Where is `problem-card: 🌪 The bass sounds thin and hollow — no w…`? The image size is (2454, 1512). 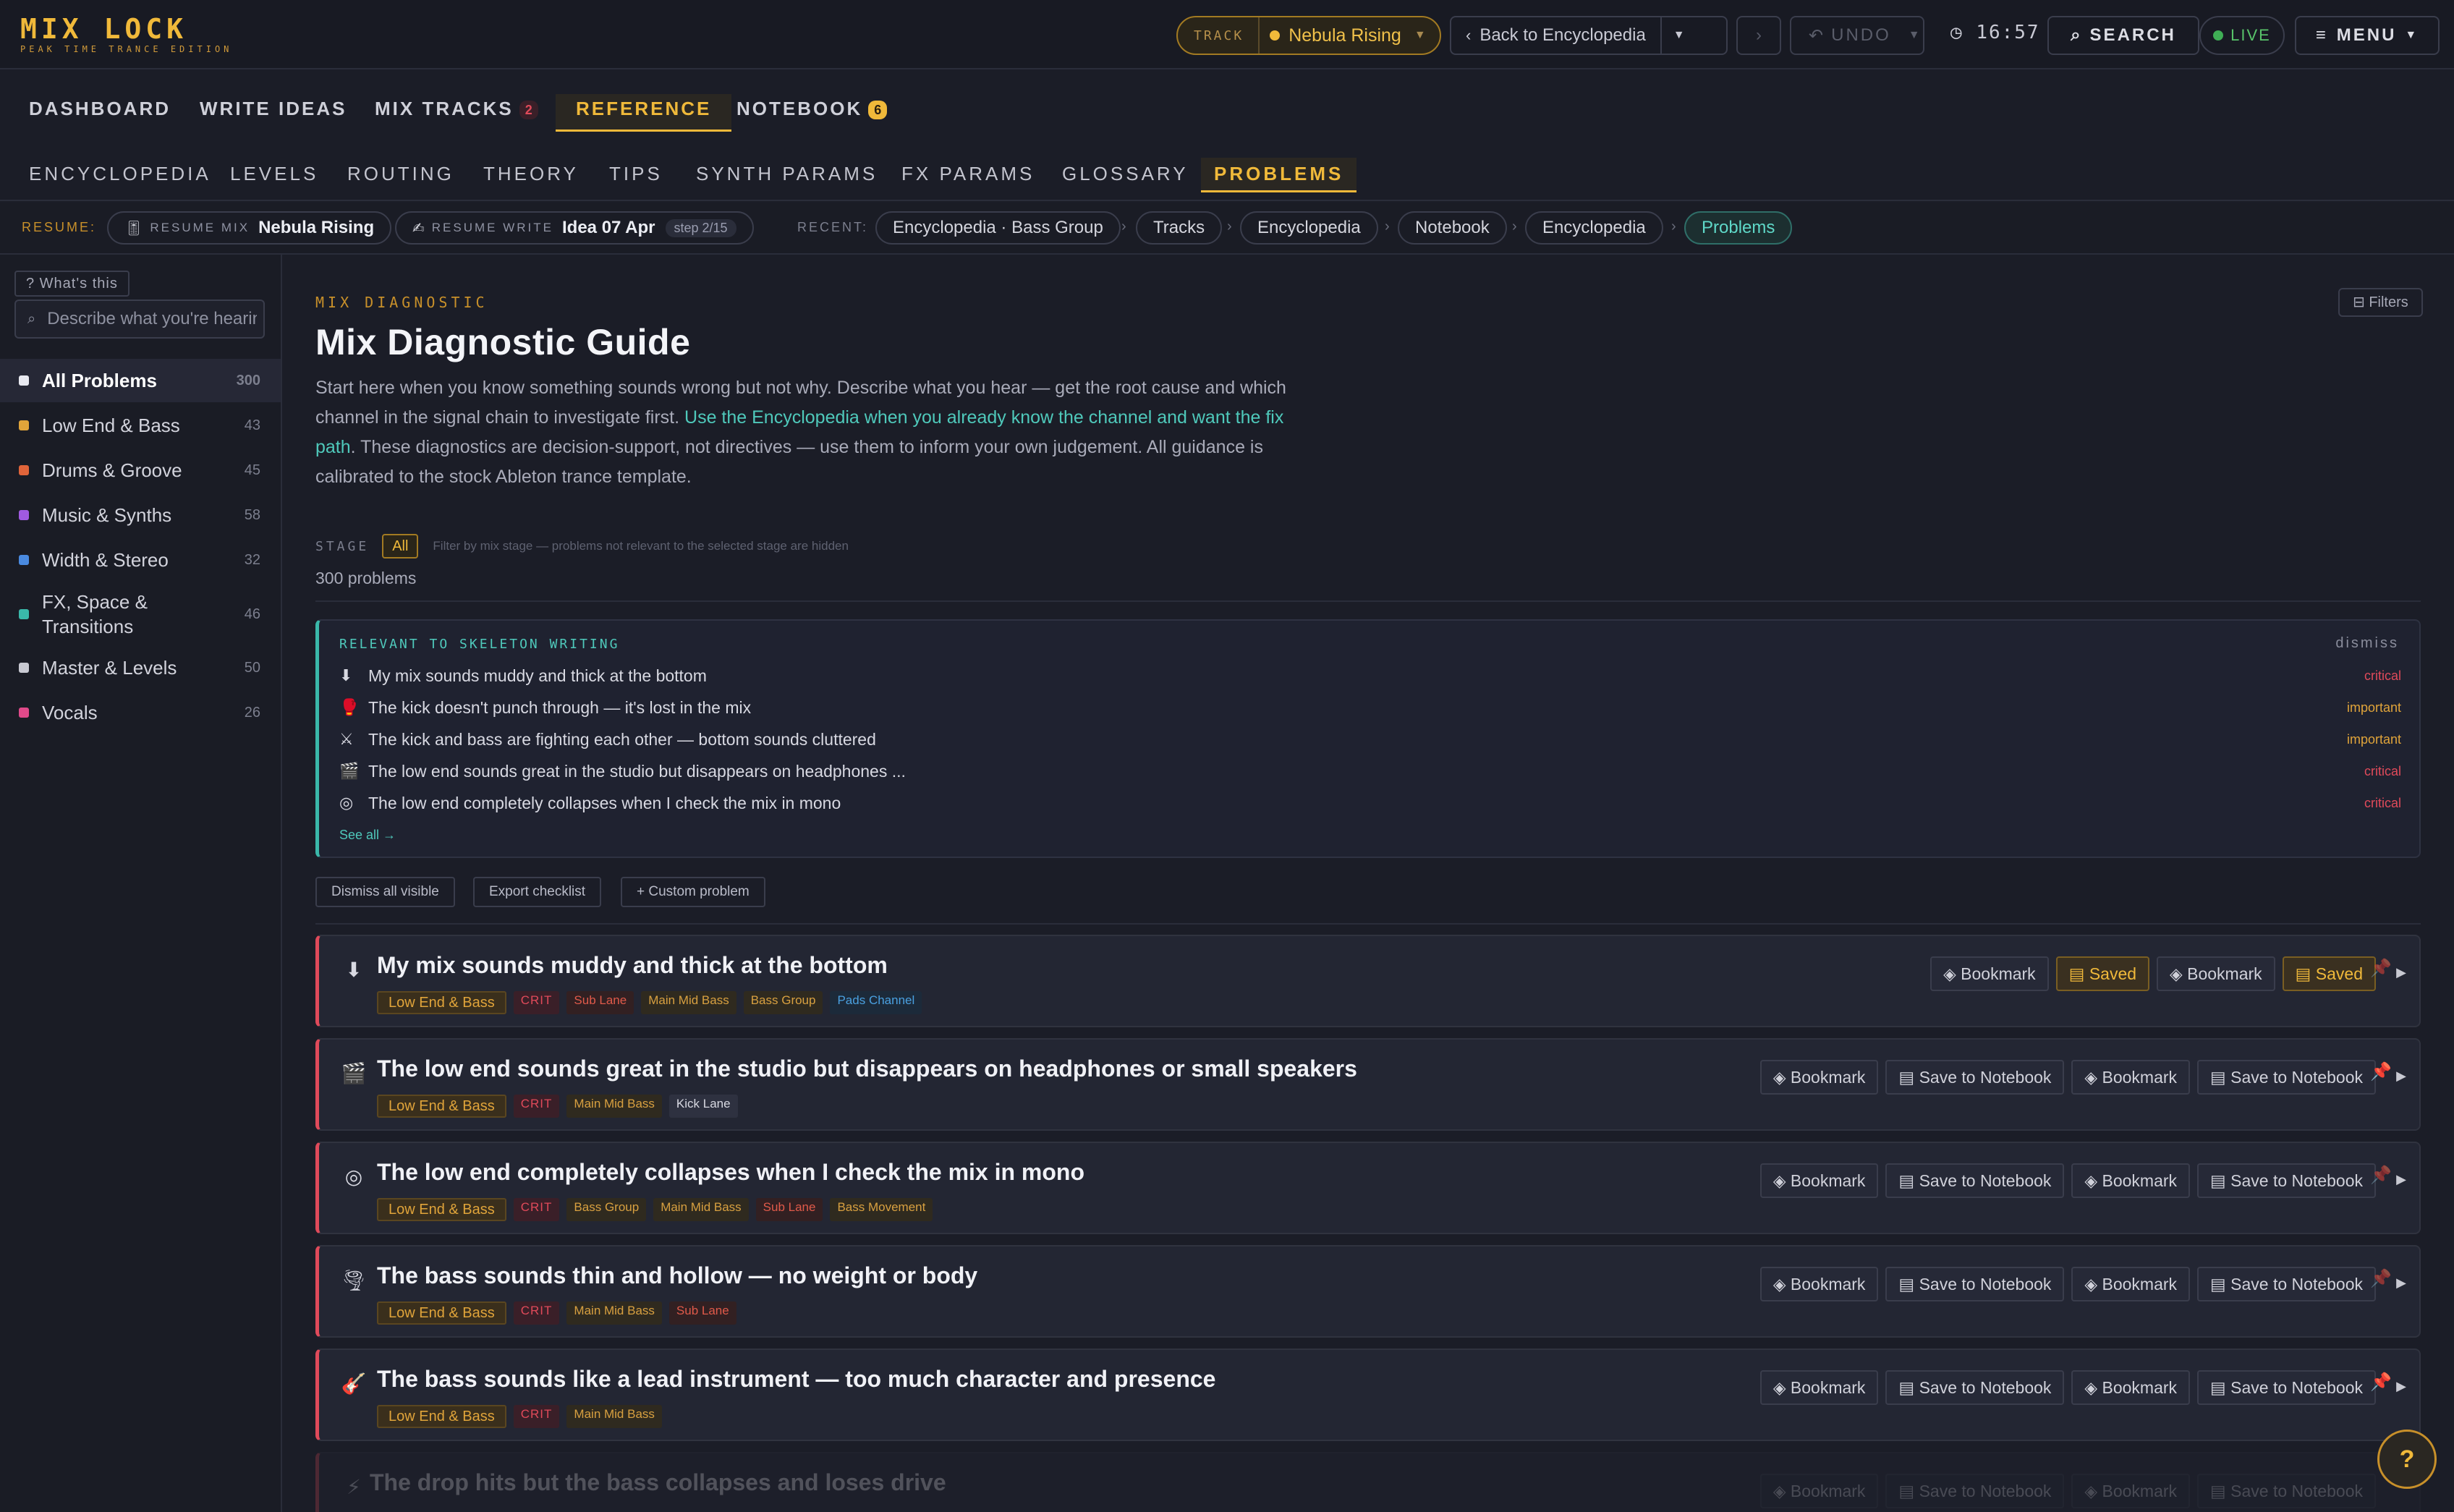 problem-card: 🌪 The bass sounds thin and hollow — no w… is located at coordinates (1368, 1291).